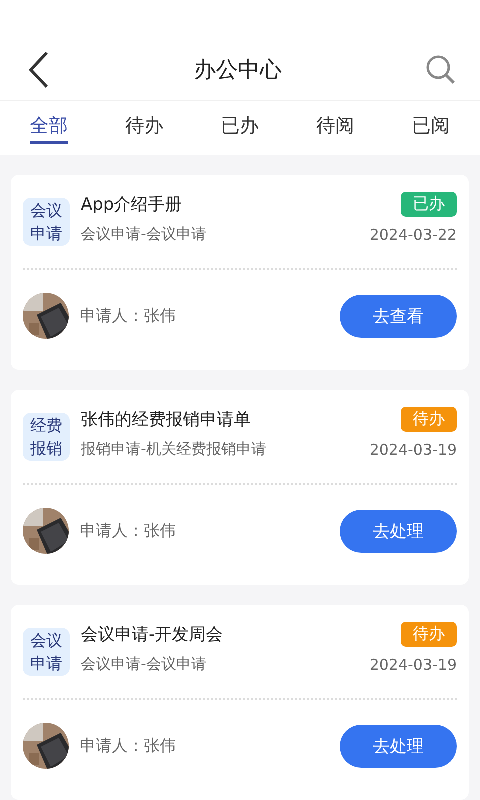 The image size is (480, 800). Describe the element at coordinates (39, 70) in the screenshot. I see `back-icon` at that location.